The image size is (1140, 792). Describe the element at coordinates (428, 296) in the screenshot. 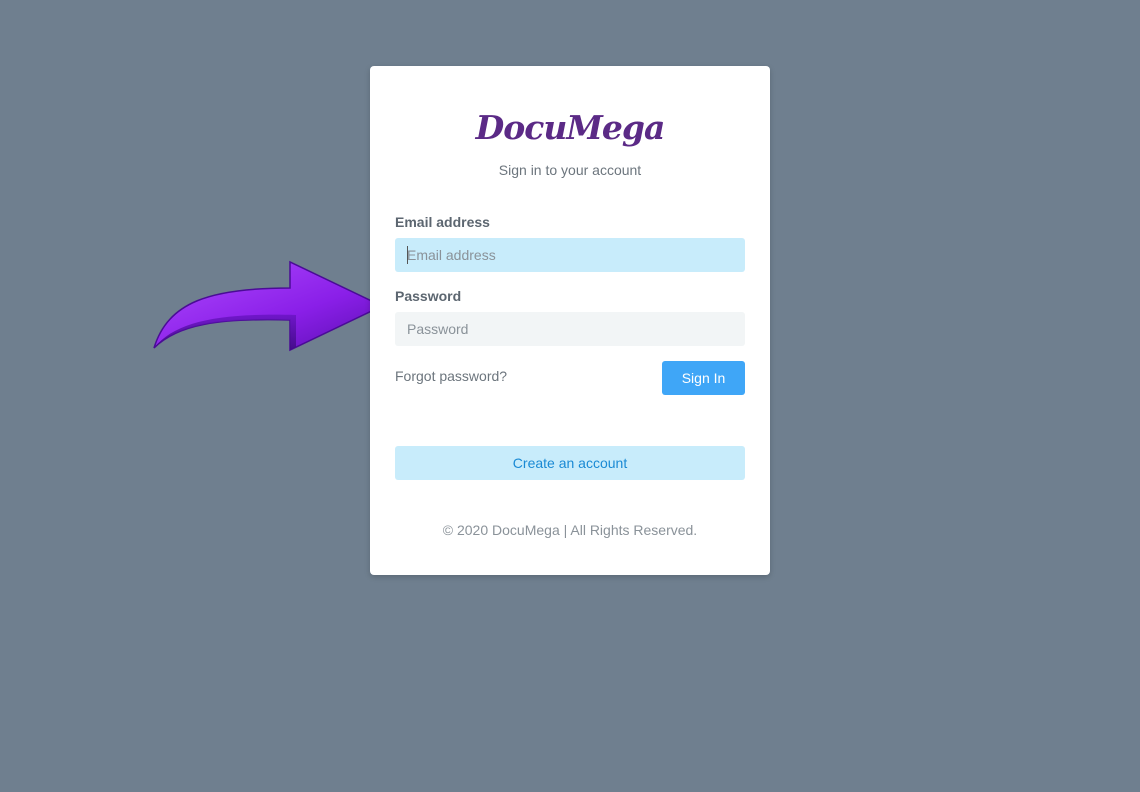

I see `password-label: Password` at that location.